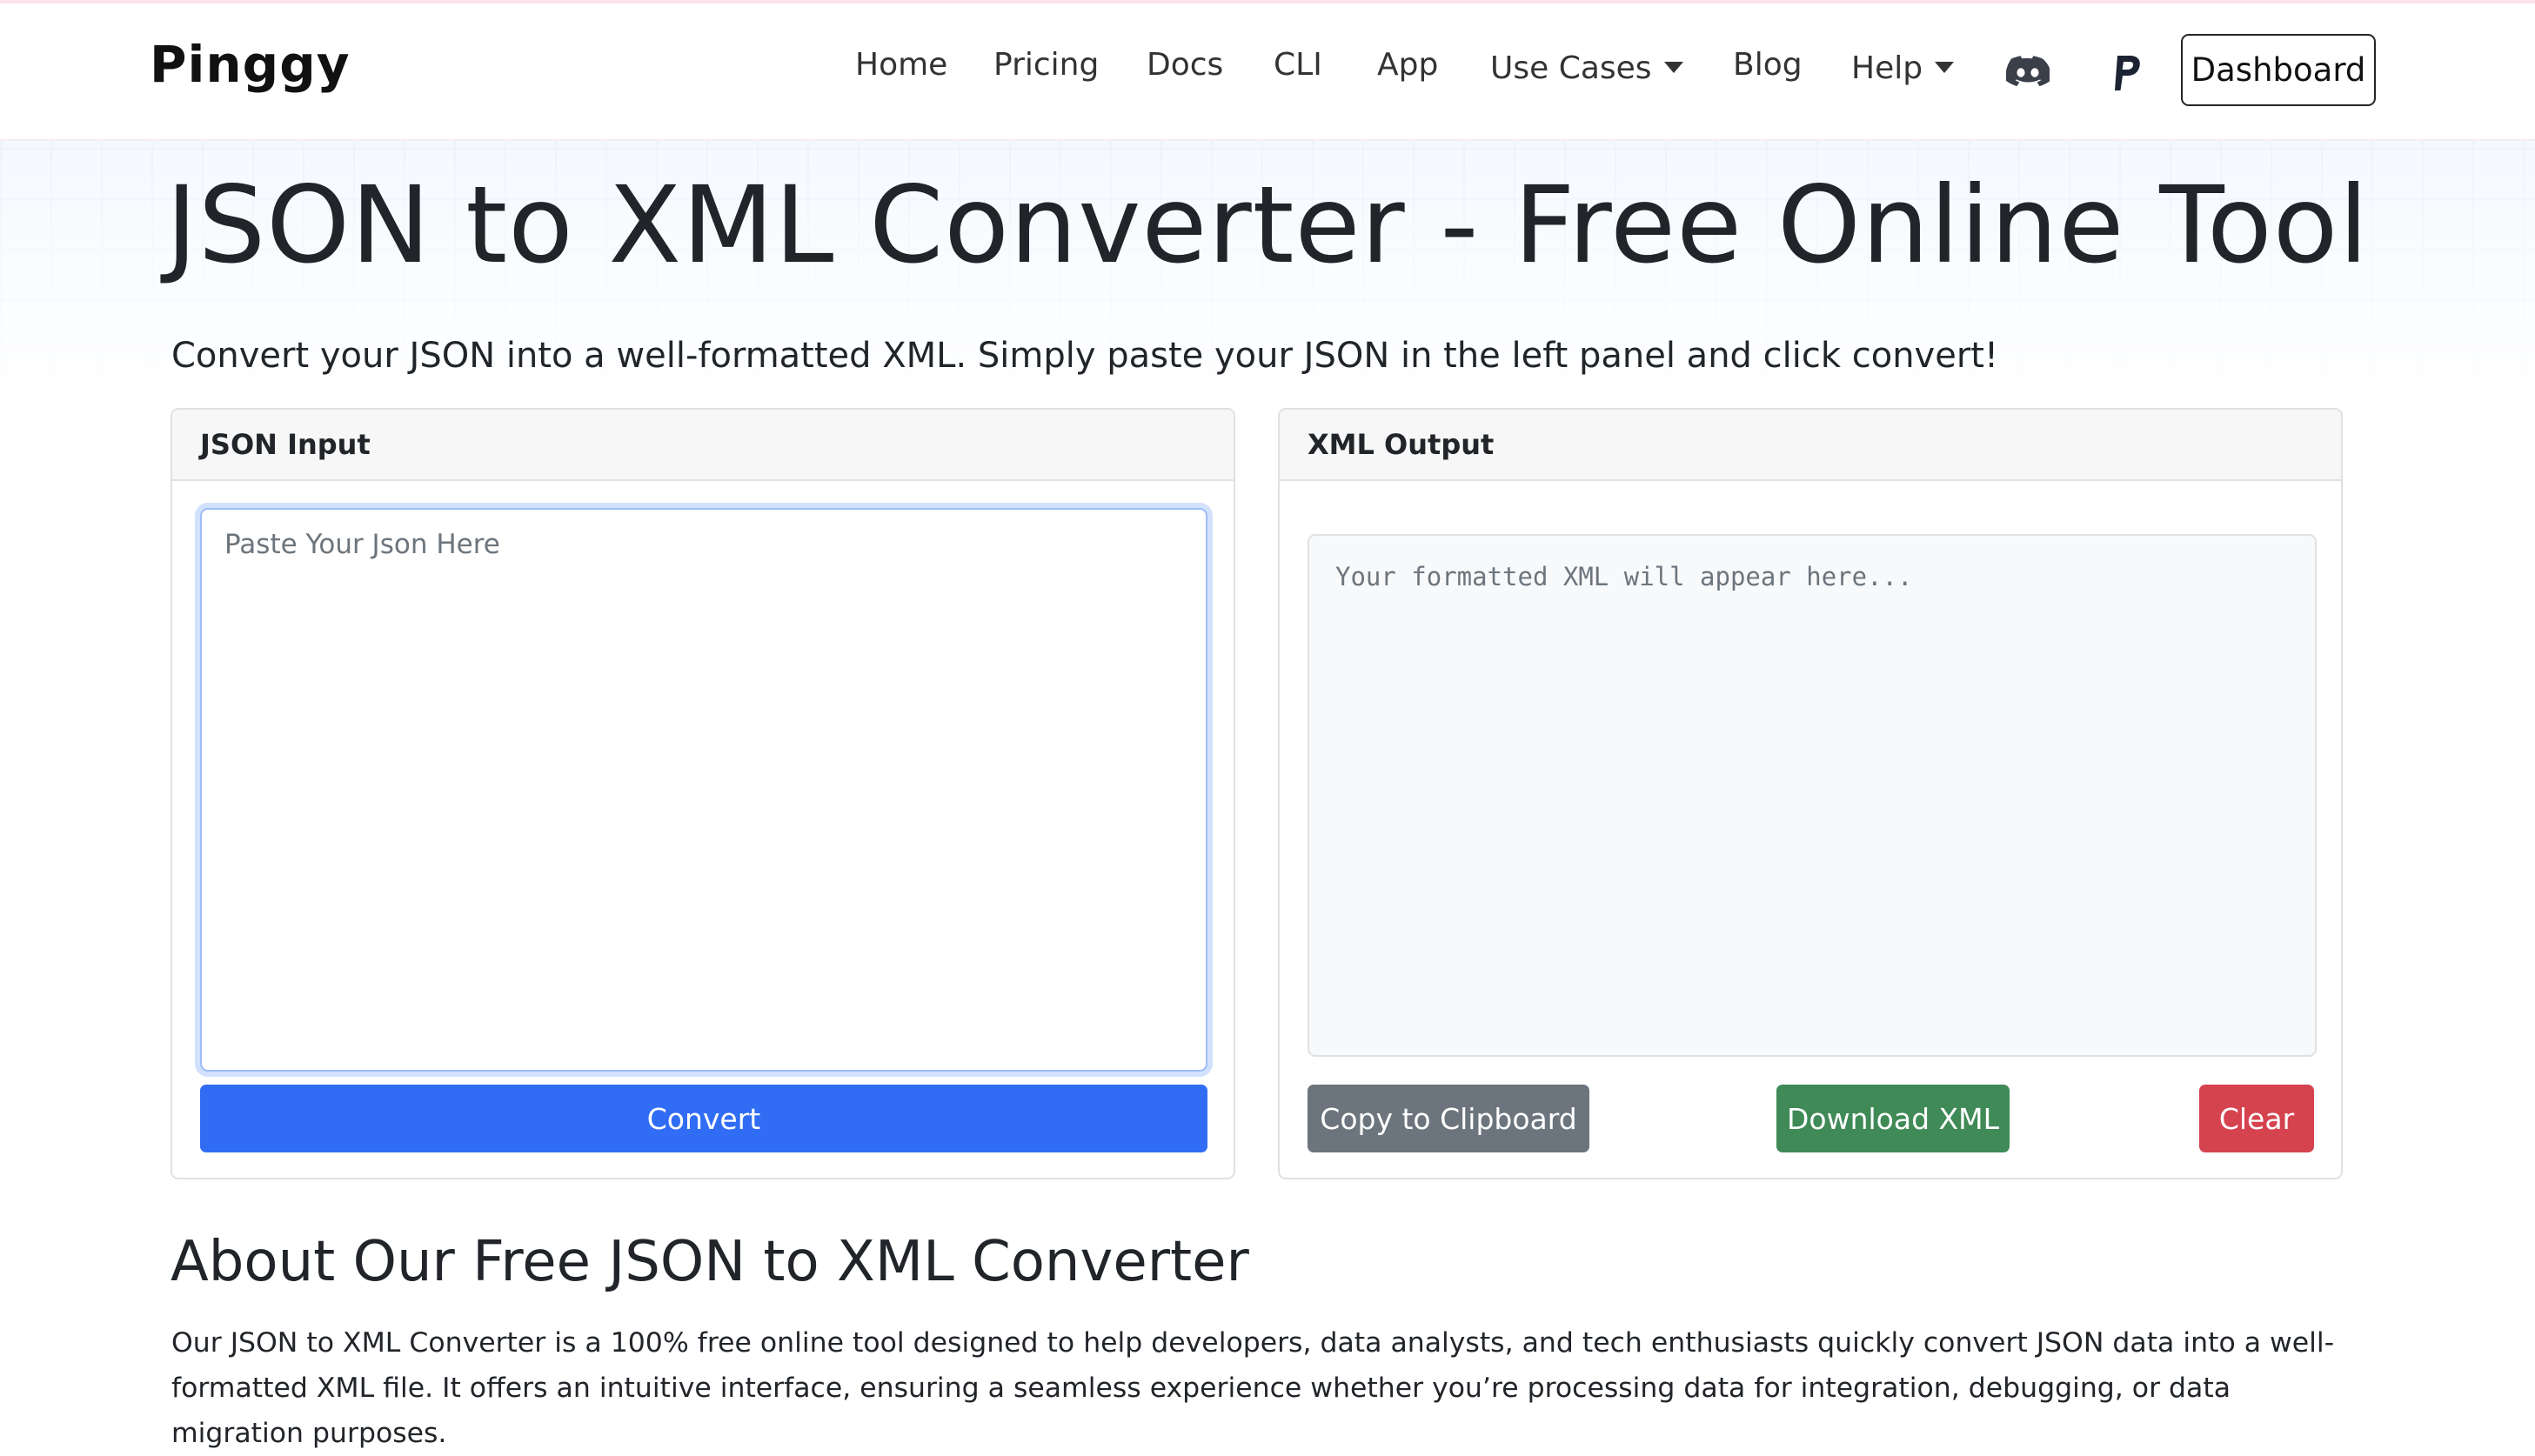 This screenshot has width=2535, height=1456. What do you see at coordinates (1298, 65) in the screenshot?
I see `nav-link-cli: CLI` at bounding box center [1298, 65].